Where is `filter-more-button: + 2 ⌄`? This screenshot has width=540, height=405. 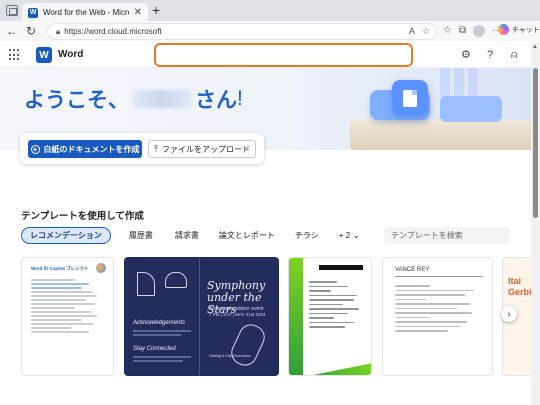 filter-more-button: + 2 ⌄ is located at coordinates (349, 235).